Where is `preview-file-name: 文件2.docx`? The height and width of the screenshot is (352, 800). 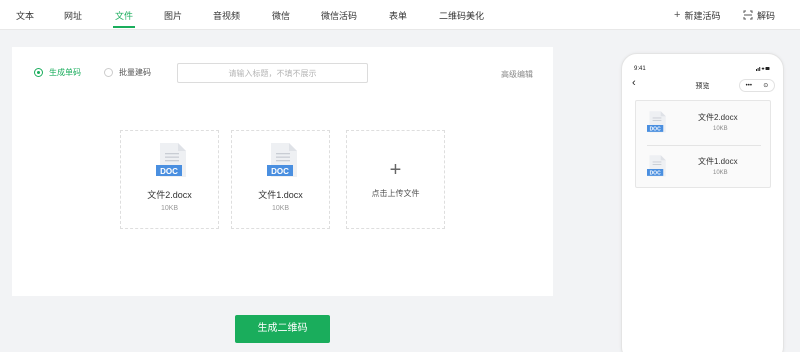 preview-file-name: 文件2.docx is located at coordinates (718, 117).